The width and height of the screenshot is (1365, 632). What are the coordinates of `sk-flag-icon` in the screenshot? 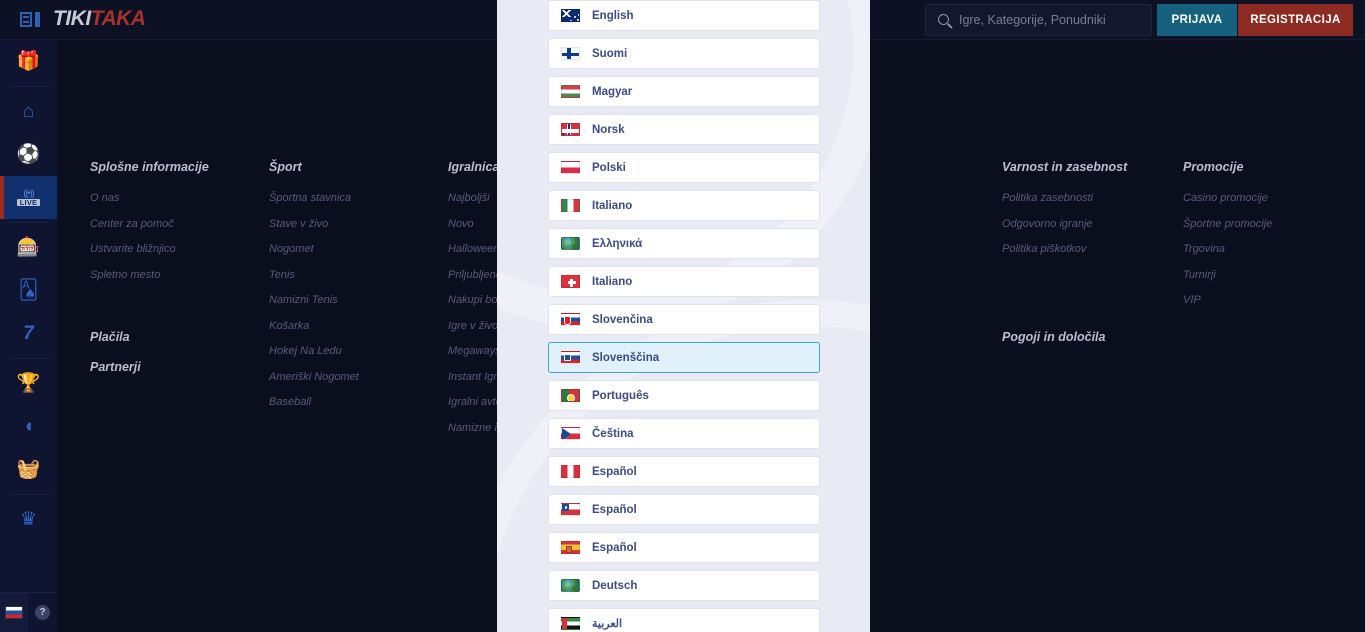 It's located at (570, 319).